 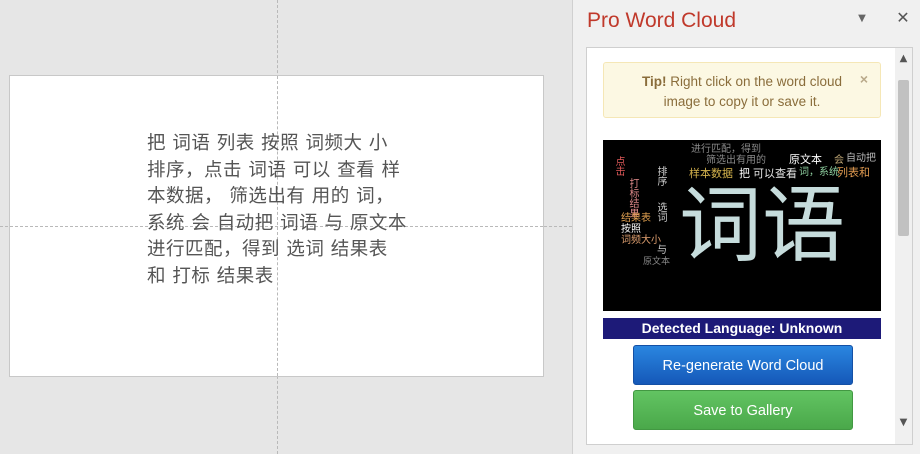 What do you see at coordinates (903, 246) in the screenshot?
I see `pane-scrollbar: ▲ ▼` at bounding box center [903, 246].